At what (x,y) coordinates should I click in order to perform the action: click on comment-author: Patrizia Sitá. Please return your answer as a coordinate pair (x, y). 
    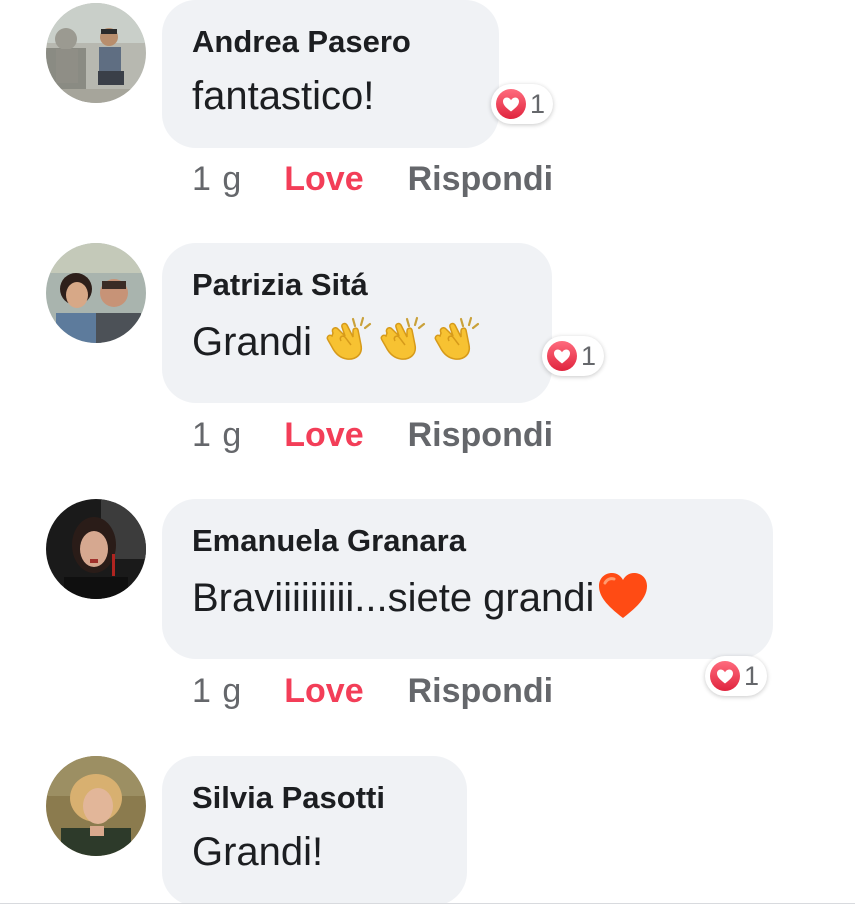
    Looking at the image, I should click on (357, 285).